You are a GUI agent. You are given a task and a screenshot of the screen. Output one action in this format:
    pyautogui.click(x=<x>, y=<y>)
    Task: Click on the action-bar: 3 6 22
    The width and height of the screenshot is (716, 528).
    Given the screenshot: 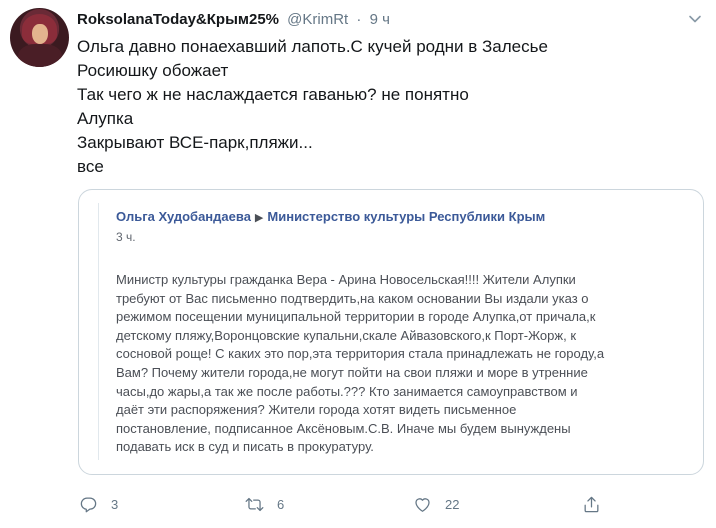 What is the action you would take?
    pyautogui.click(x=359, y=504)
    